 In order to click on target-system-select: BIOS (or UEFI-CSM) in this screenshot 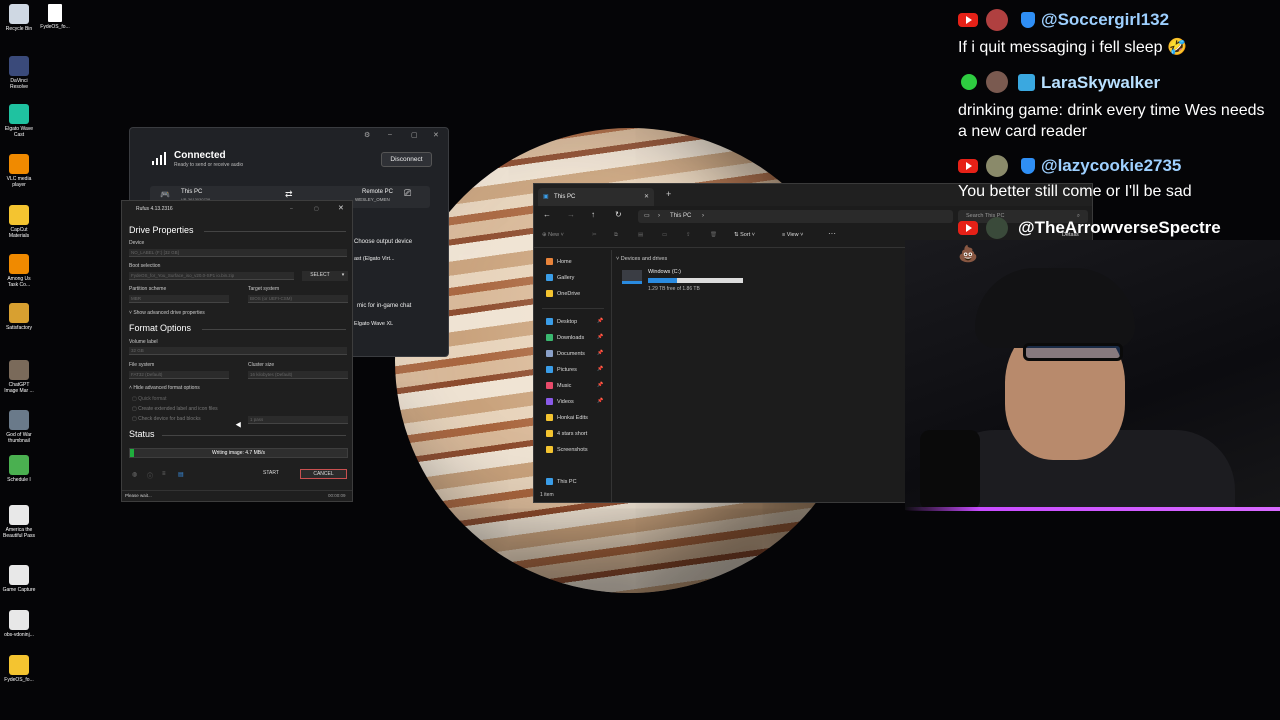, I will do `click(298, 299)`.